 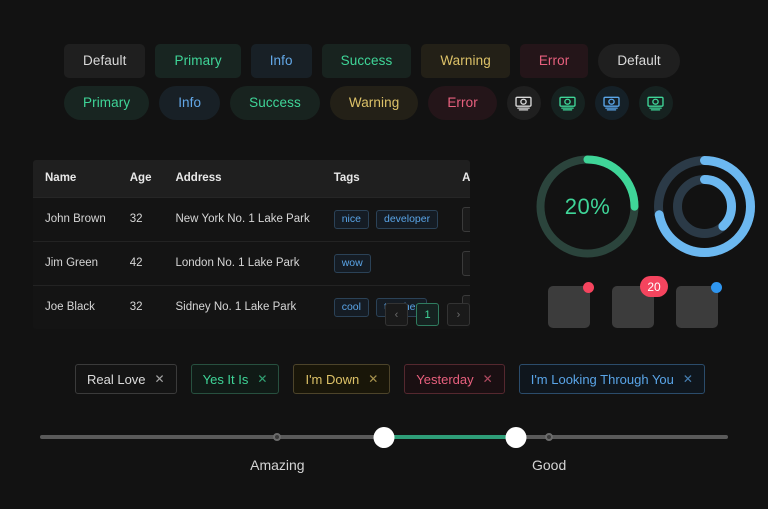 I want to click on cell-age: 42, so click(x=140, y=263).